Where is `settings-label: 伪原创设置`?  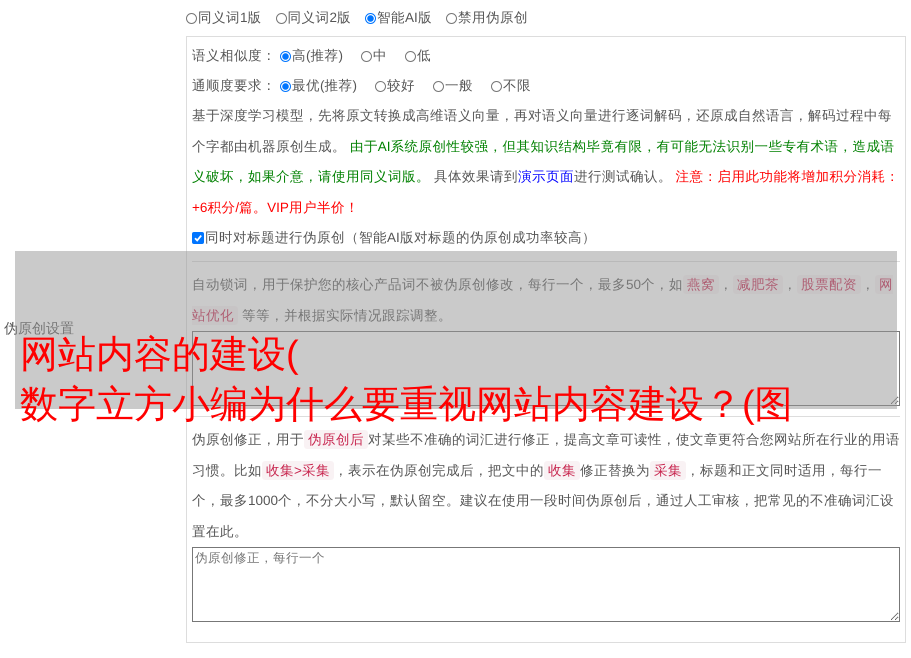
settings-label: 伪原创设置 is located at coordinates (39, 328).